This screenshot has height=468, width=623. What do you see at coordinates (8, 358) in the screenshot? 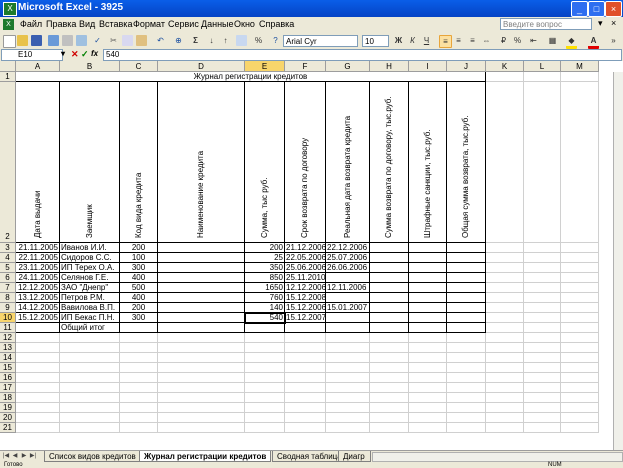
I see `row-header-14: 14` at bounding box center [8, 358].